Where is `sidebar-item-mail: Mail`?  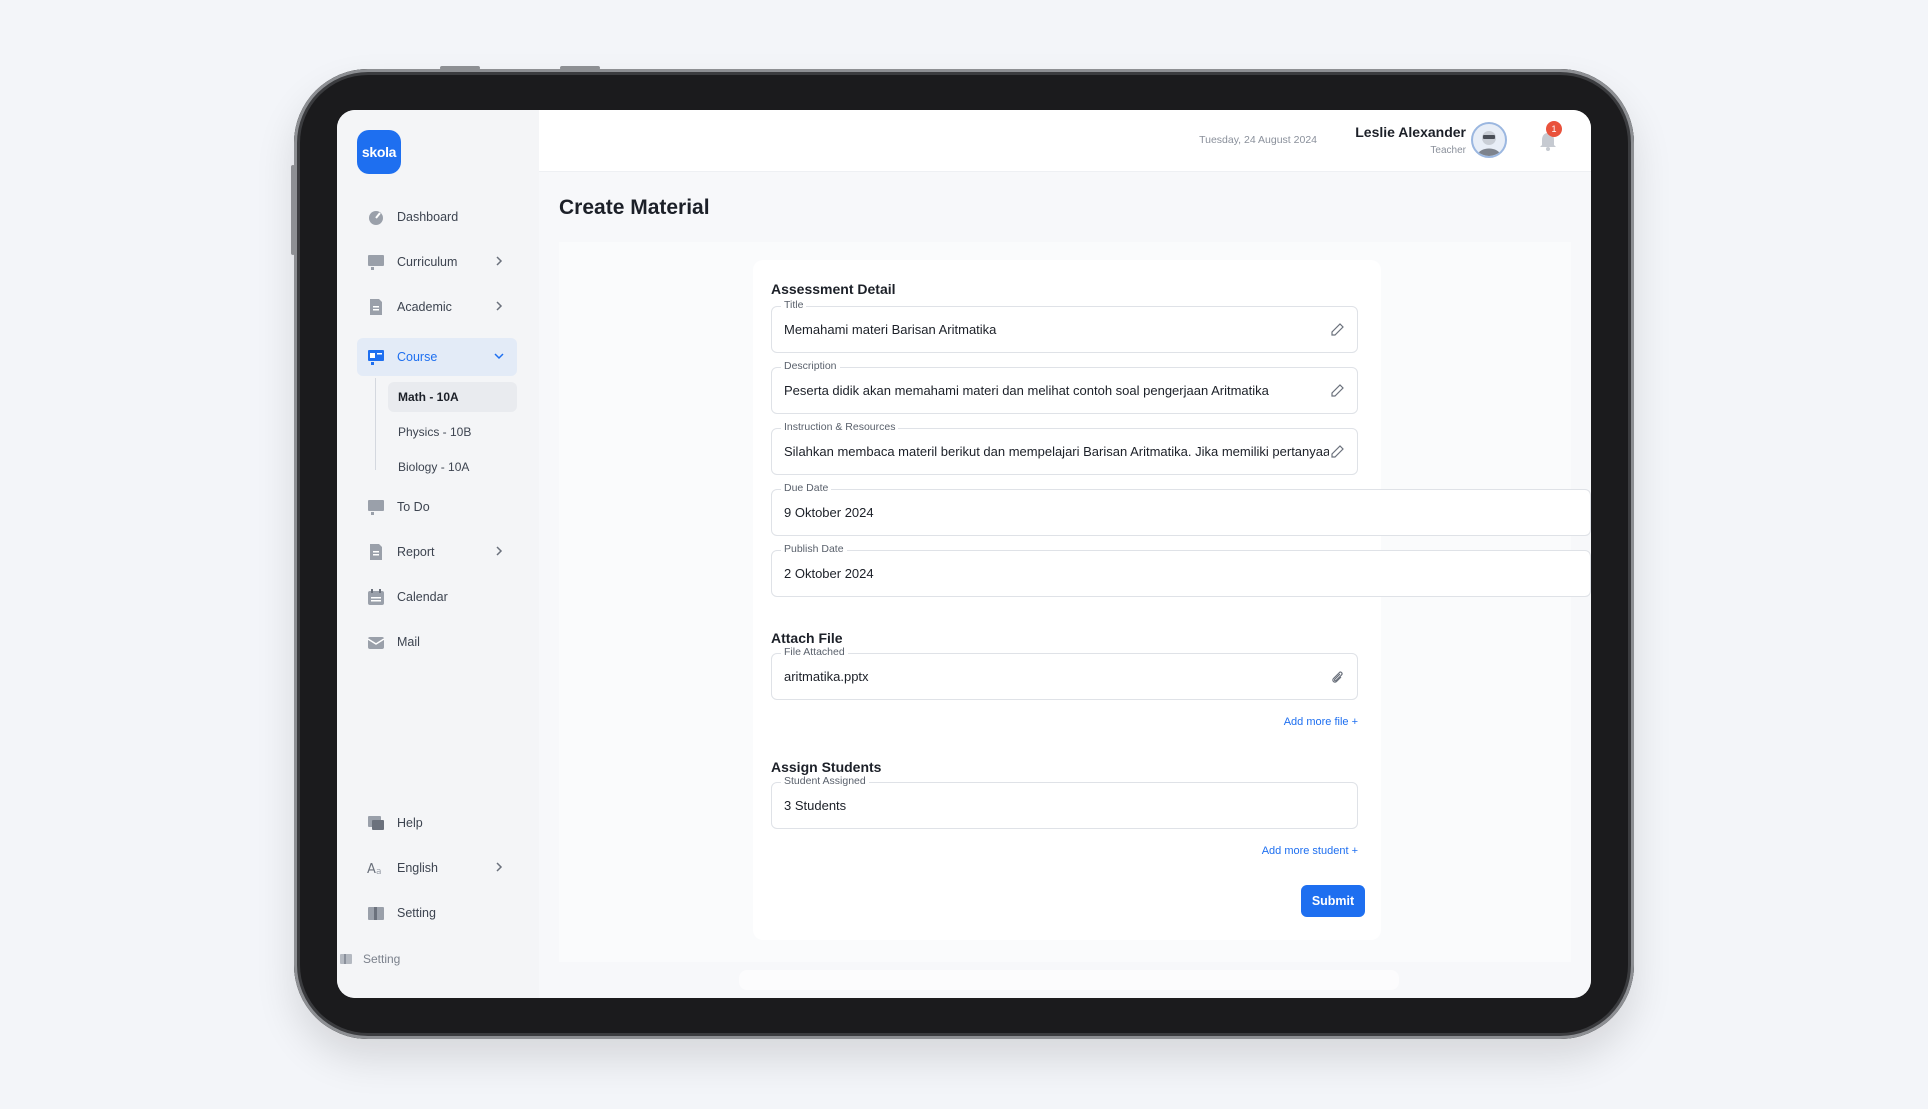 sidebar-item-mail: Mail is located at coordinates (437, 642).